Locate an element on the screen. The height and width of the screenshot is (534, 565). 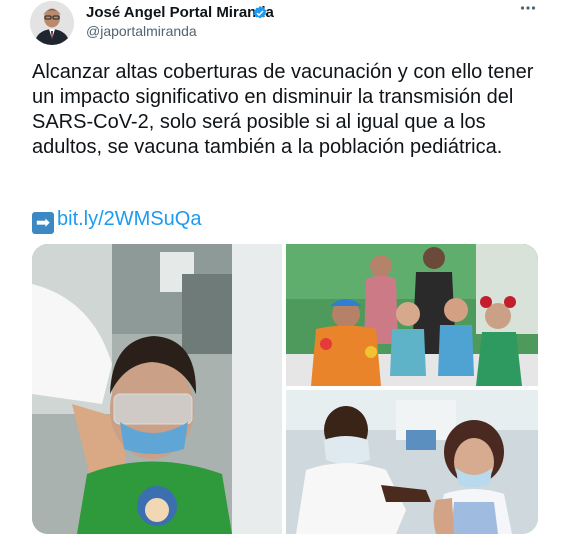
verified-badge-icon is located at coordinates (260, 12).